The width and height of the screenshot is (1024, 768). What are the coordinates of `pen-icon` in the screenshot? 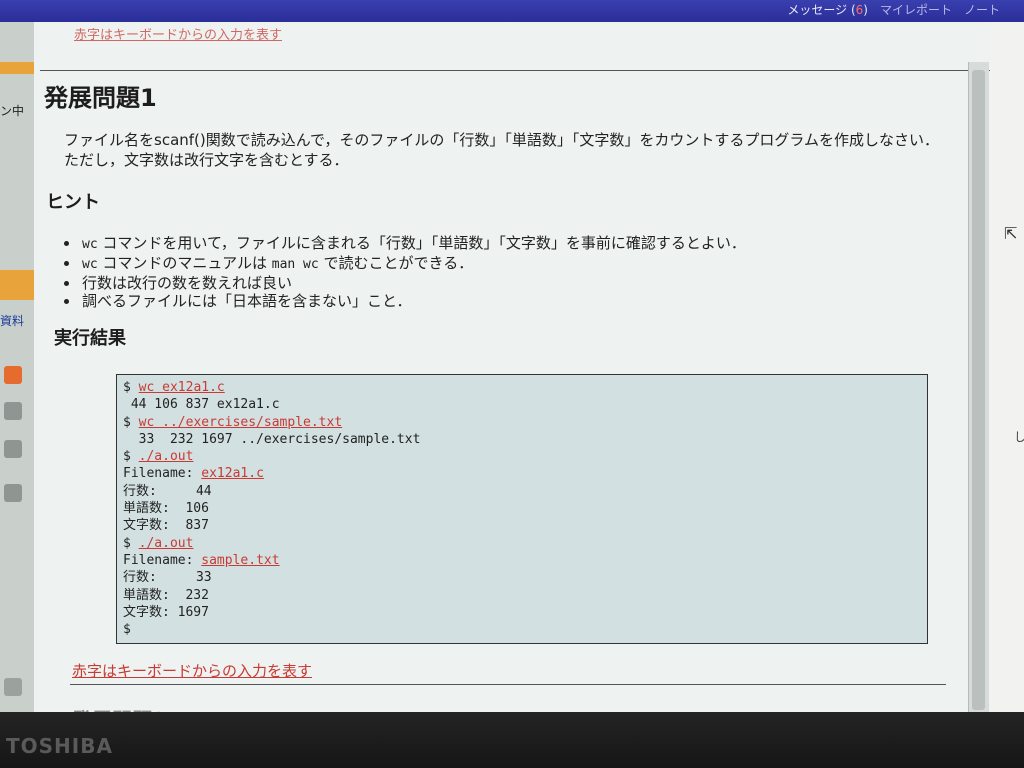 It's located at (13, 493).